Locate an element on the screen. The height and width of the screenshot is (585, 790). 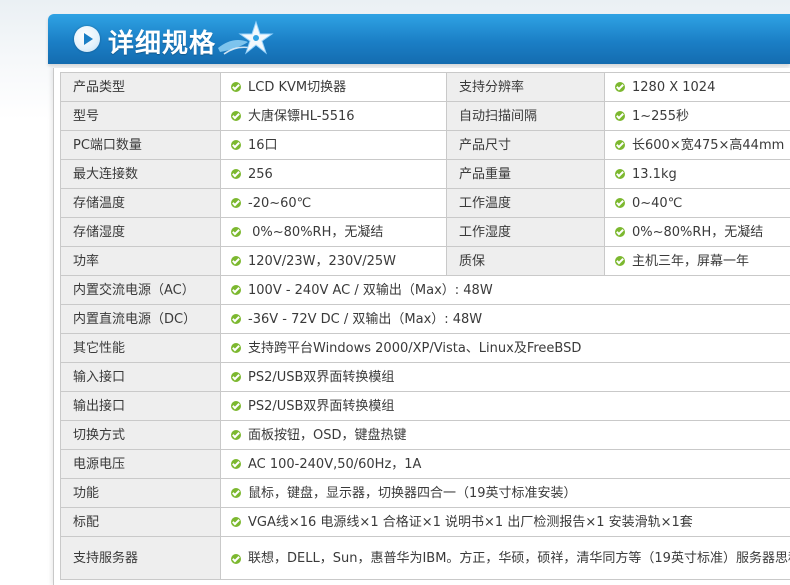
spec-label-text: 存储湿度 is located at coordinates (99, 232).